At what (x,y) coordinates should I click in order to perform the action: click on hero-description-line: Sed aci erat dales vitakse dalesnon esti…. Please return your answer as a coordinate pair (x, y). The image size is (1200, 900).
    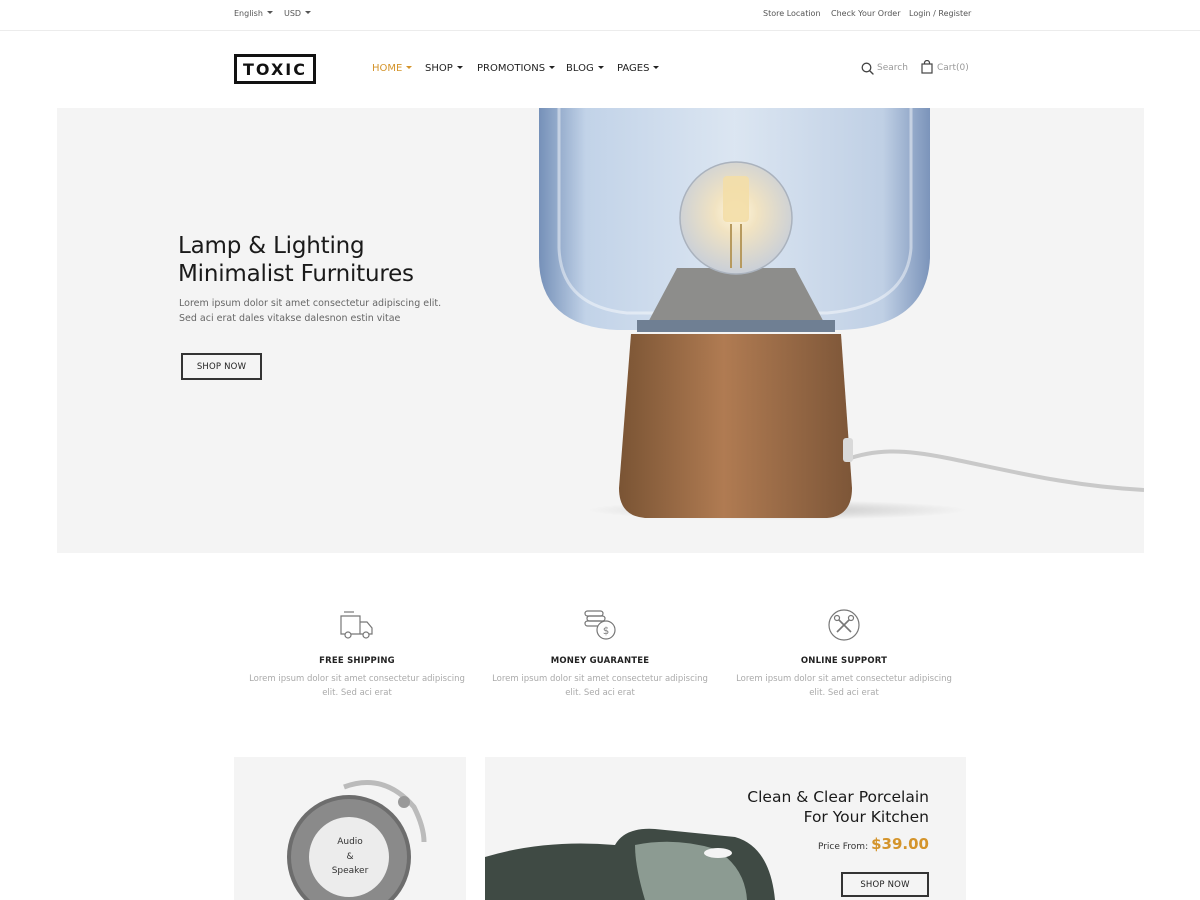
    Looking at the image, I should click on (290, 318).